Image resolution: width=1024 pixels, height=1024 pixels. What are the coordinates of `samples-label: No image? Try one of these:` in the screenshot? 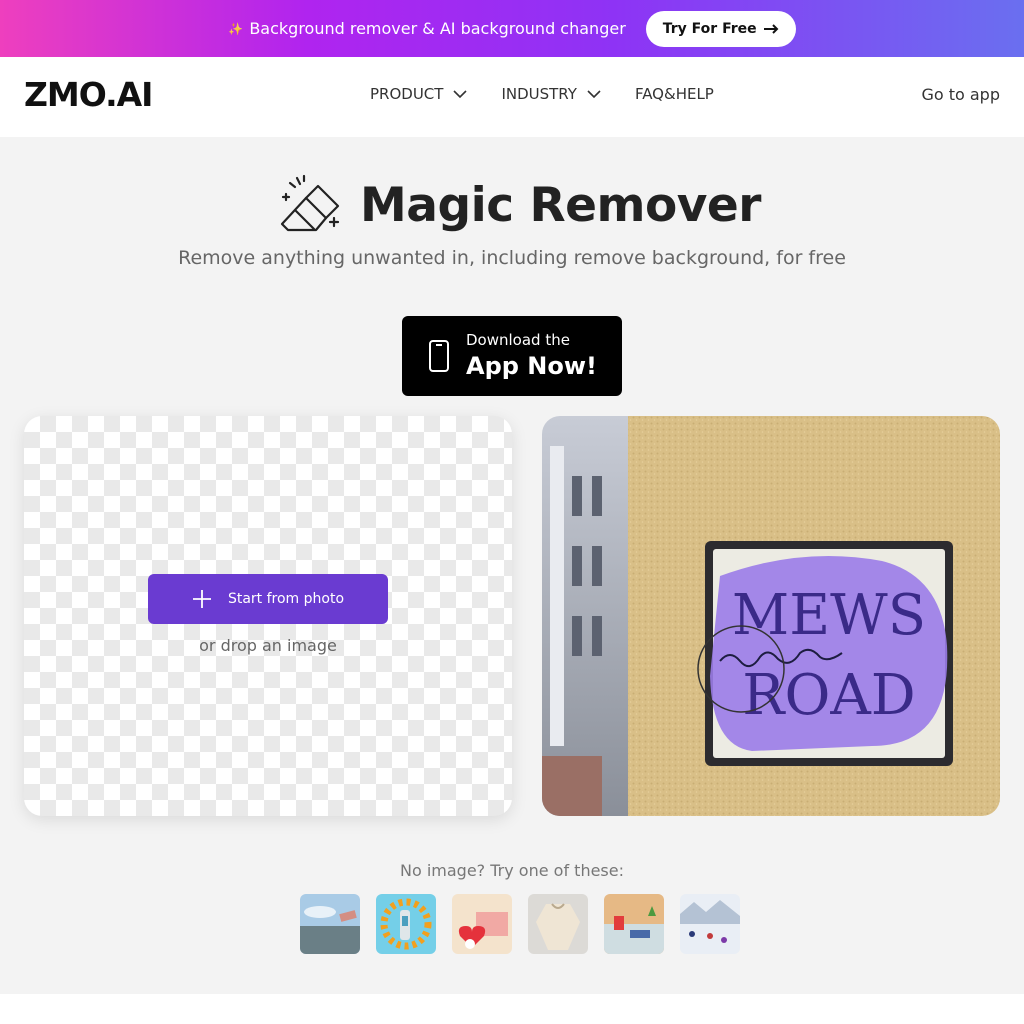 It's located at (511, 870).